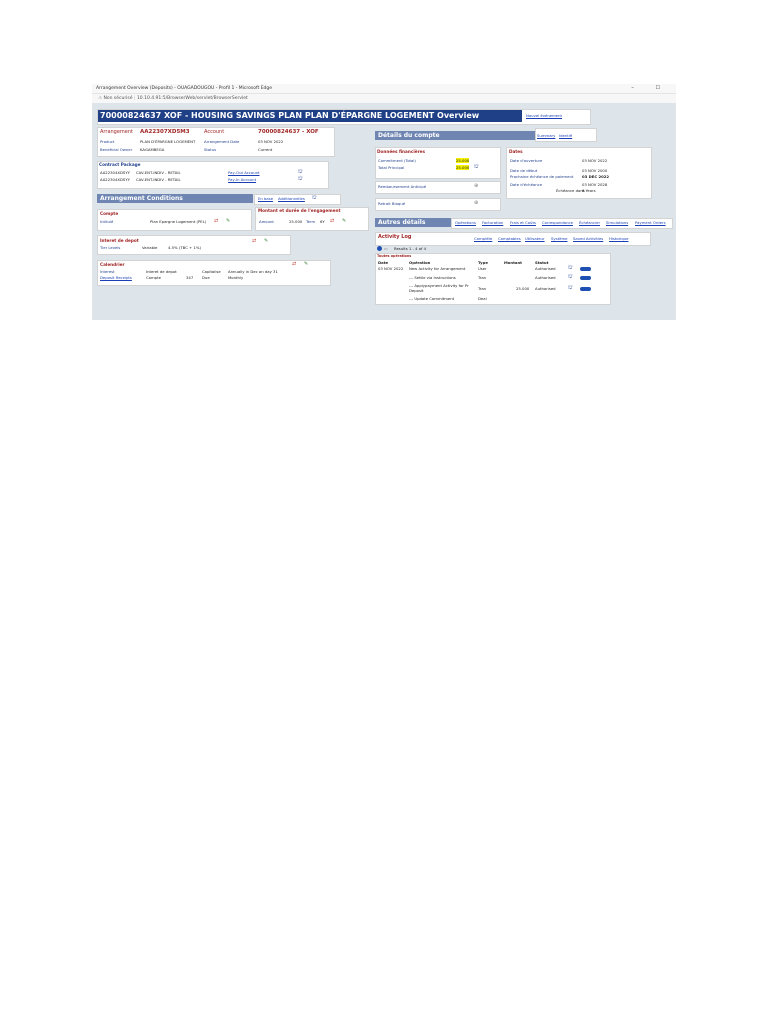 Image resolution: width=768 pixels, height=1024 pixels. I want to click on calendrier-row-c4: Monthly, so click(236, 277).